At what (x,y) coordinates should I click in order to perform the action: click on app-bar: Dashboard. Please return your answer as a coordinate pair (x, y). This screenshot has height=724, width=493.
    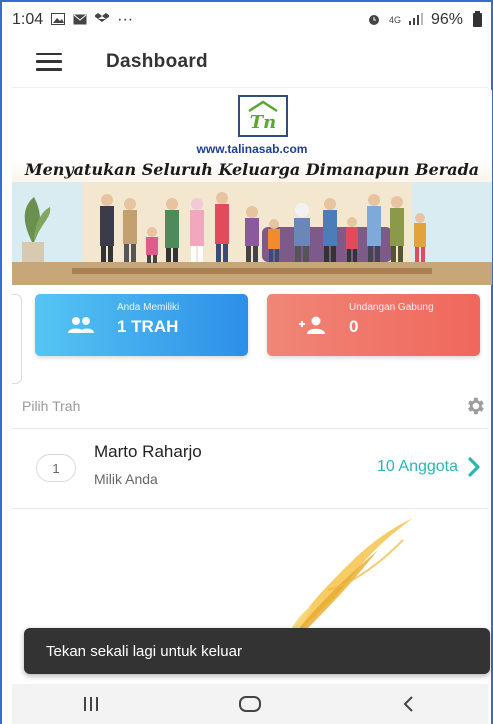
    Looking at the image, I should click on (250, 62).